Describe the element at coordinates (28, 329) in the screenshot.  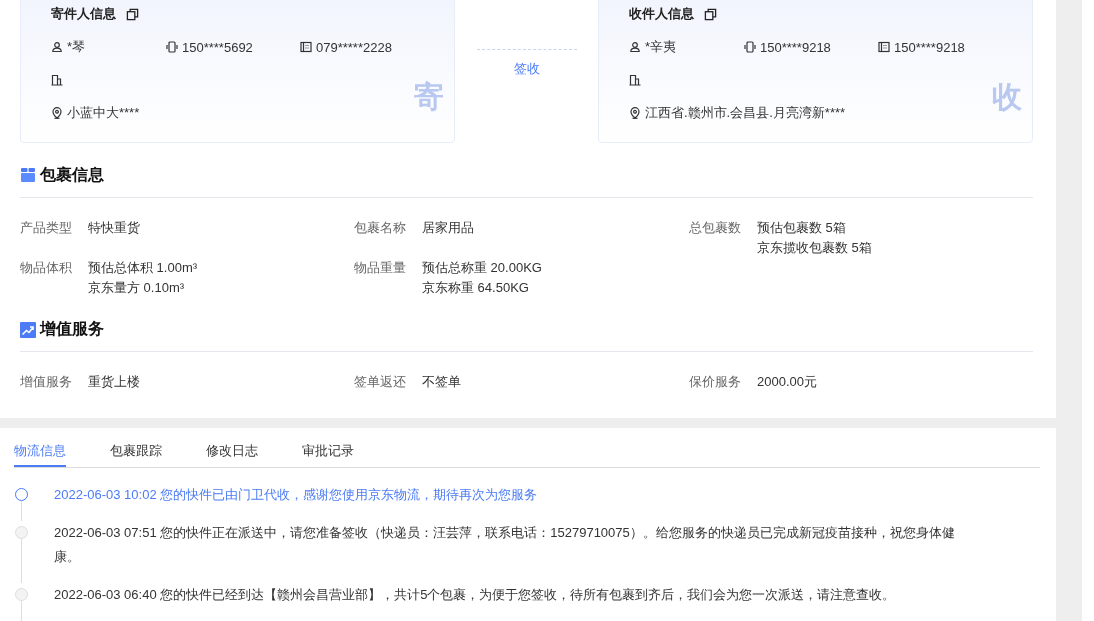
I see `trend-chart-icon` at that location.